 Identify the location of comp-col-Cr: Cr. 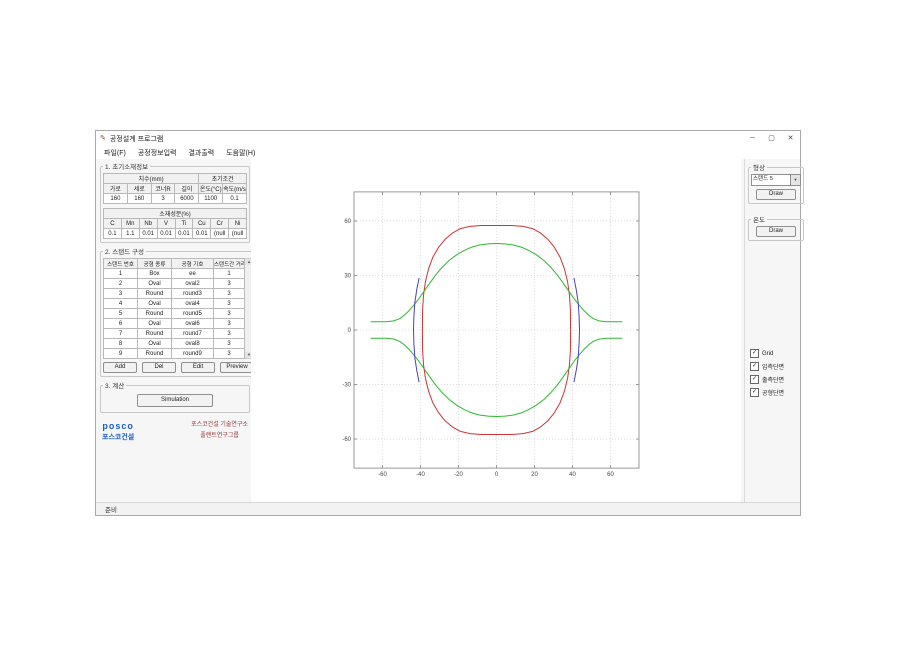
(220, 223).